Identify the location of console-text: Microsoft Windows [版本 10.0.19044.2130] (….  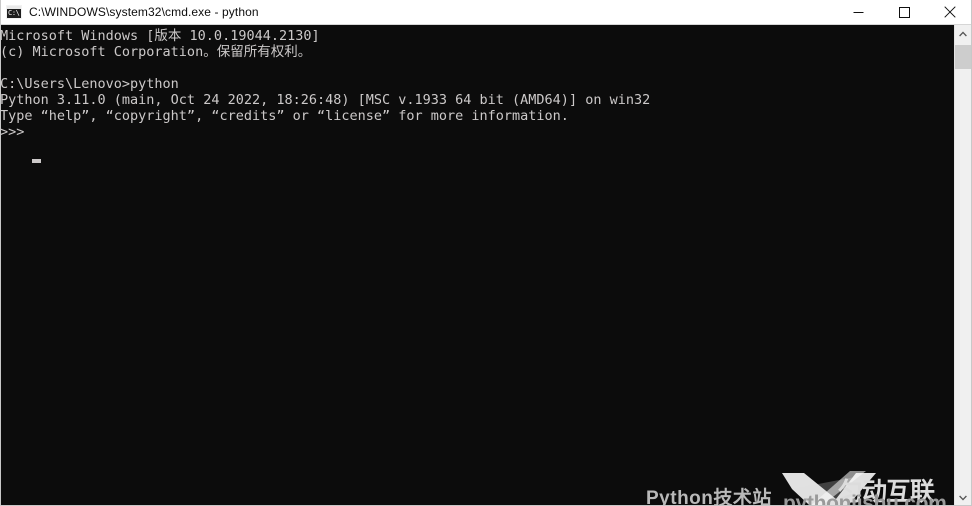
(326, 84).